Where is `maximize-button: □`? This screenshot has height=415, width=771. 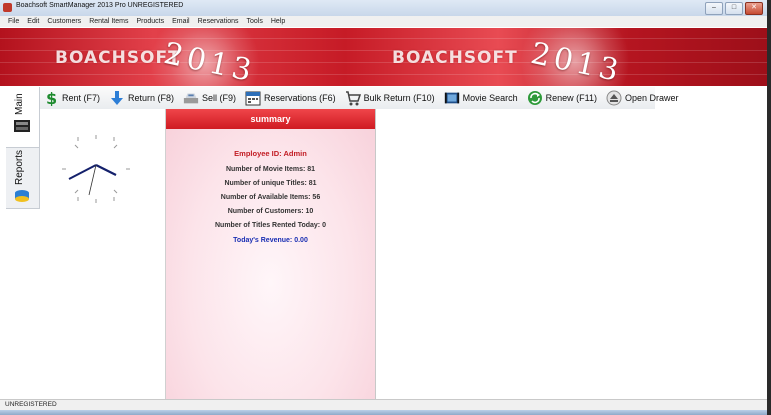 maximize-button: □ is located at coordinates (734, 8).